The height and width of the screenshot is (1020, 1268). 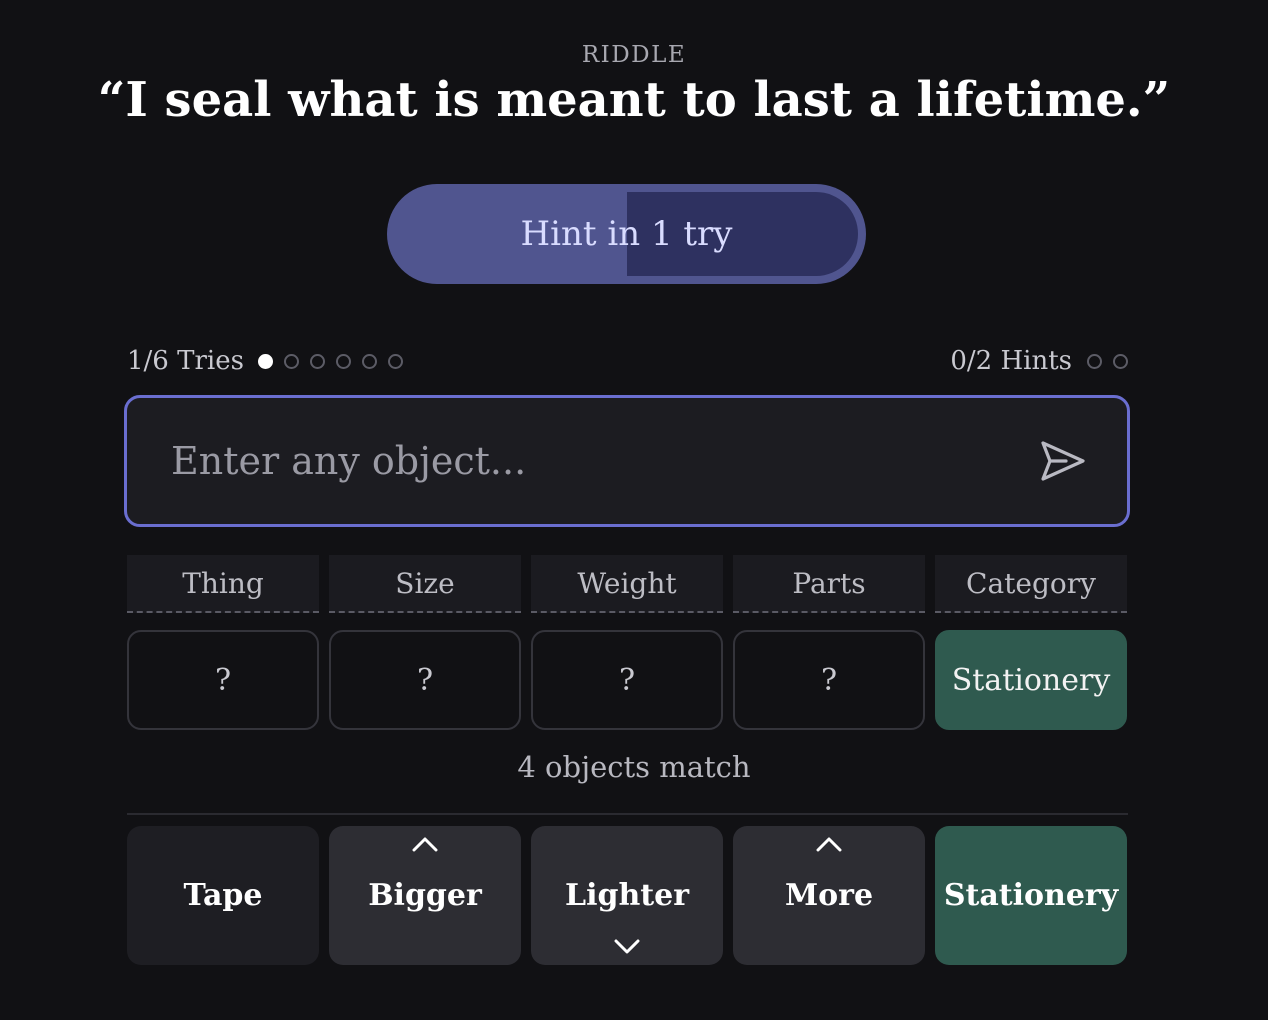 I want to click on guess-size-label: Bigger, so click(x=425, y=895).